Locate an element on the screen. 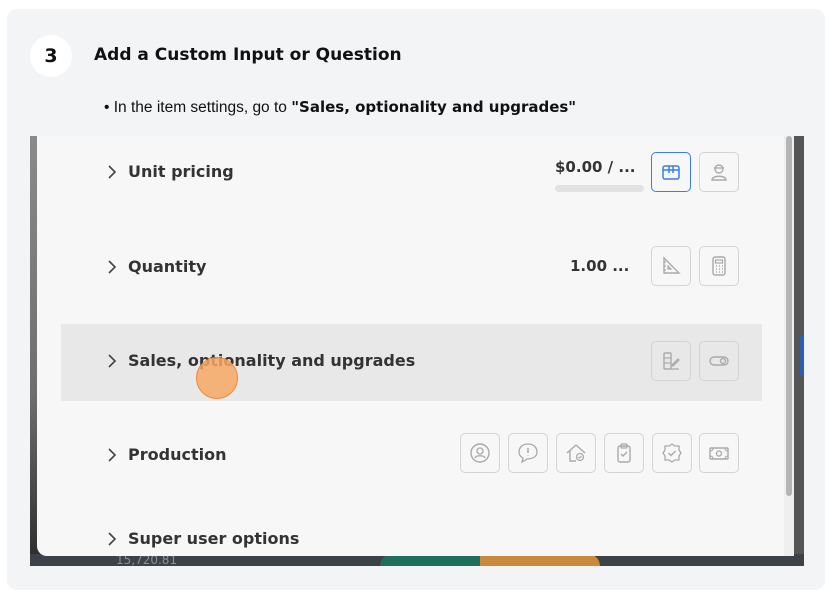 The image size is (833, 605). person-circle-icon is located at coordinates (480, 453).